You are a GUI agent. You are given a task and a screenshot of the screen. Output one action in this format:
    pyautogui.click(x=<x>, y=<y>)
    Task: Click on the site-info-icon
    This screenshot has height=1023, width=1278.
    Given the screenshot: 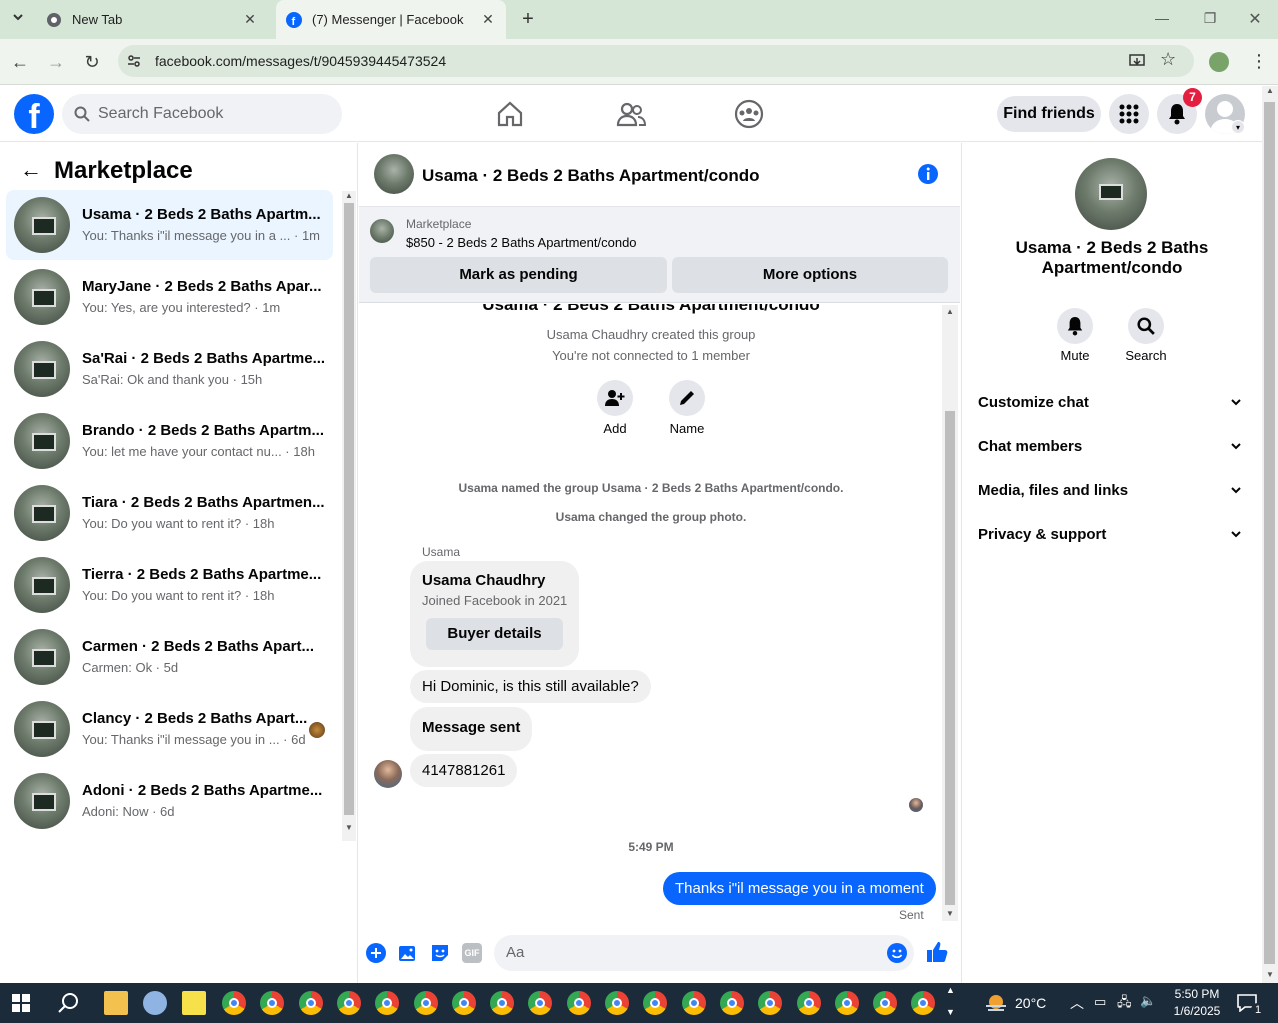 What is the action you would take?
    pyautogui.click(x=134, y=61)
    